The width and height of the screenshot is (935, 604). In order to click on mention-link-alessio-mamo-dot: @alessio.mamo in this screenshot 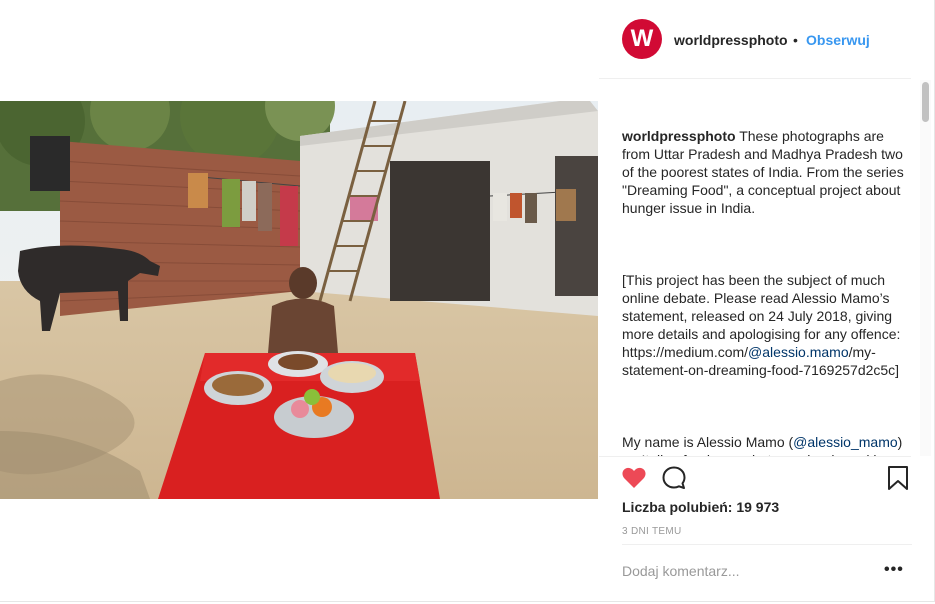, I will do `click(798, 352)`.